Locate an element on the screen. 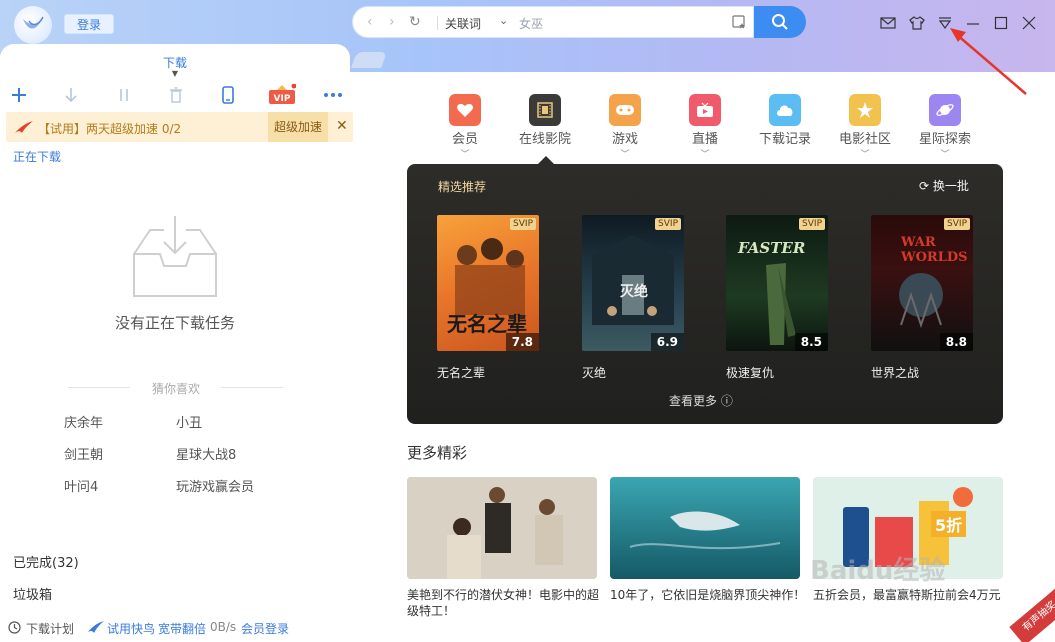 The width and height of the screenshot is (1055, 642). recommendation-item: 叶问4 is located at coordinates (81, 485).